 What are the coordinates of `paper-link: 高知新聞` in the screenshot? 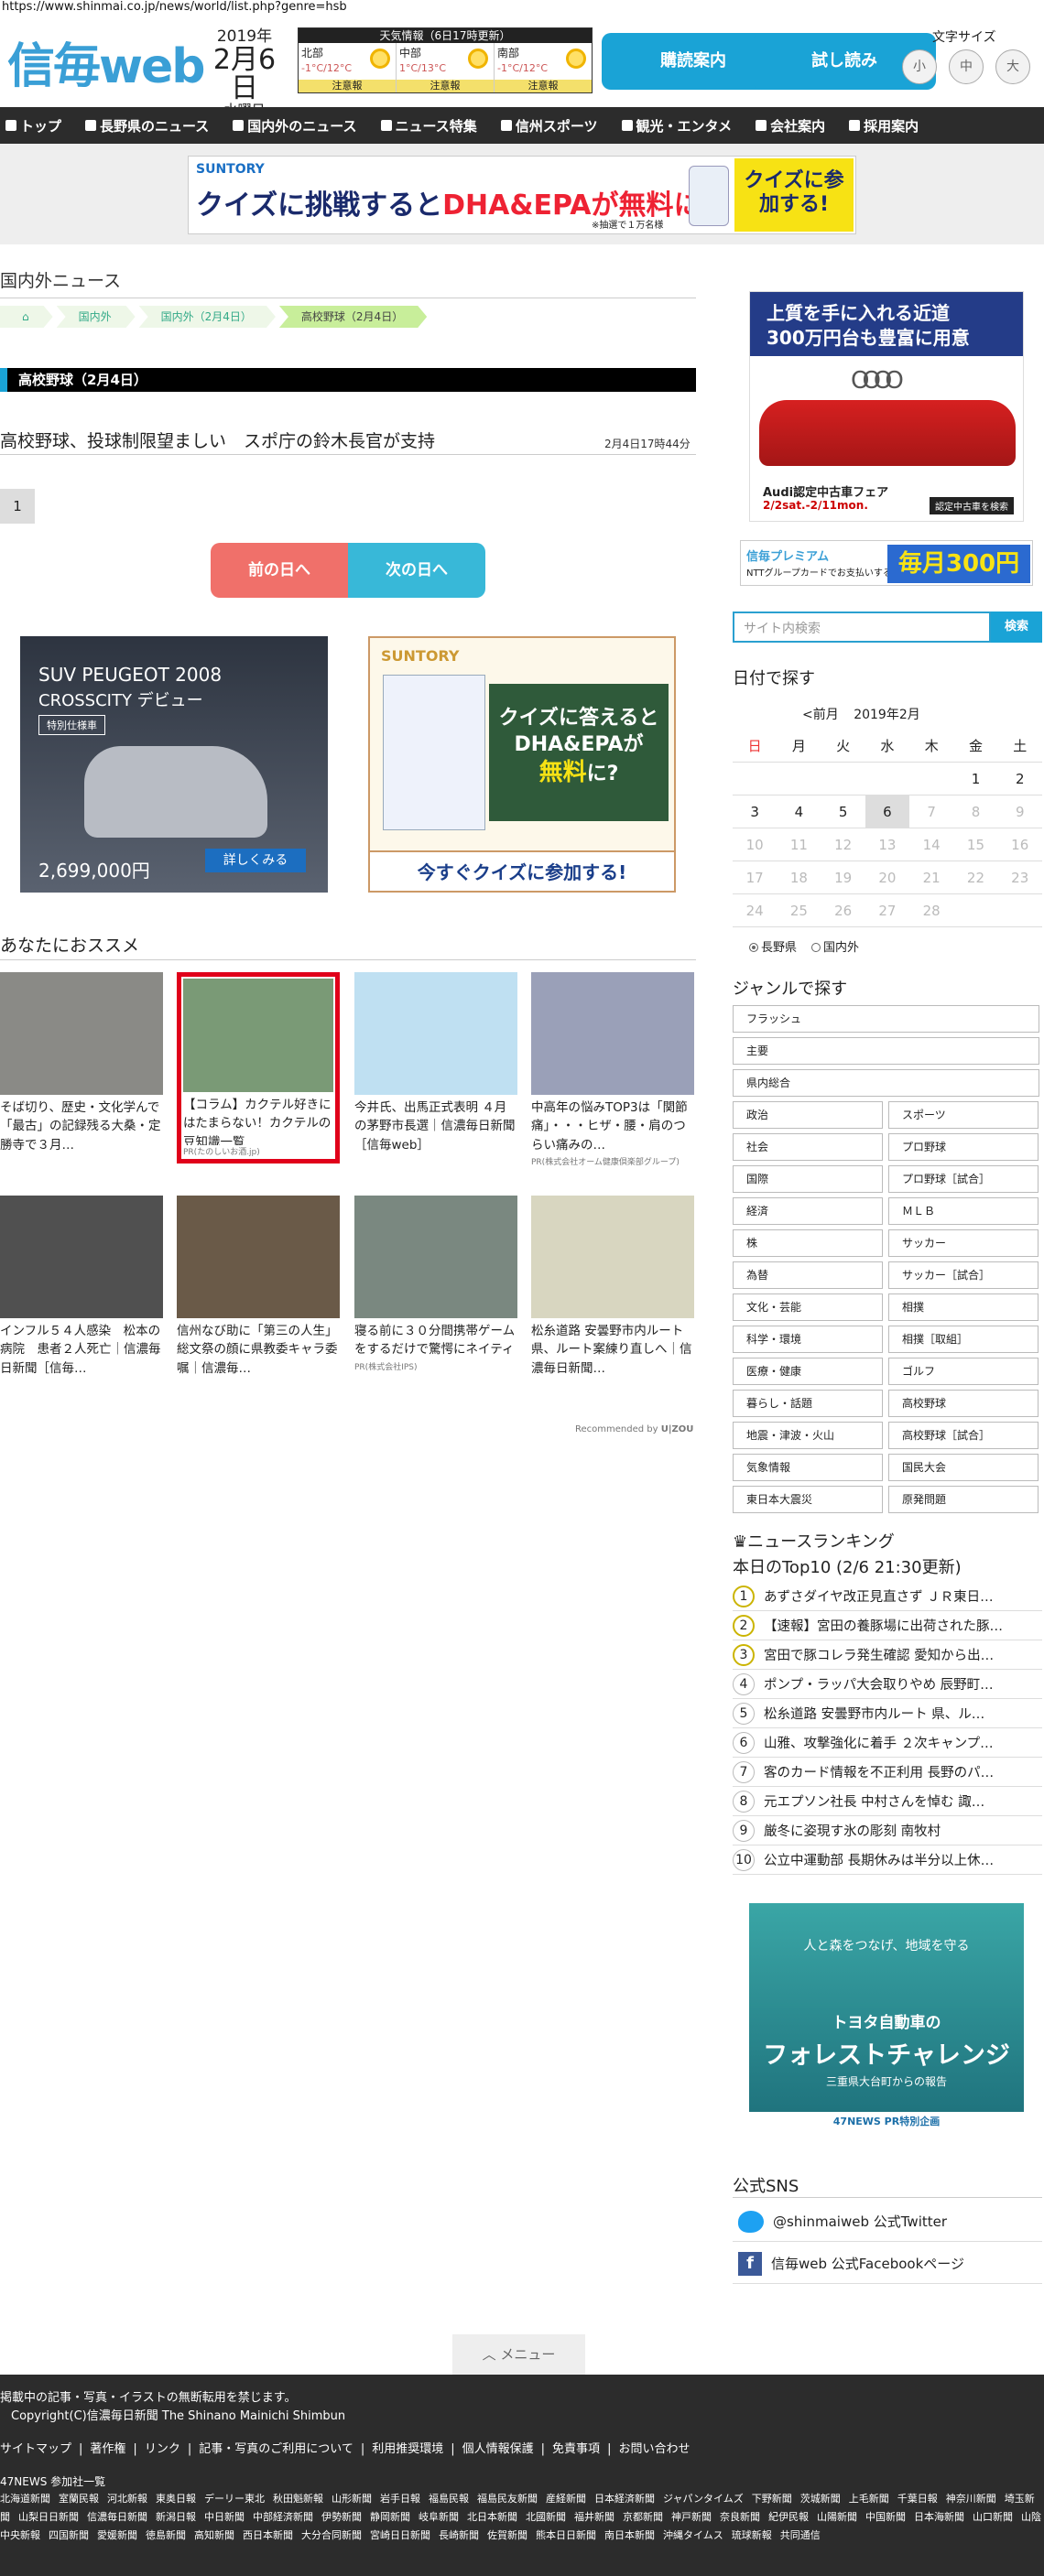 It's located at (214, 2535).